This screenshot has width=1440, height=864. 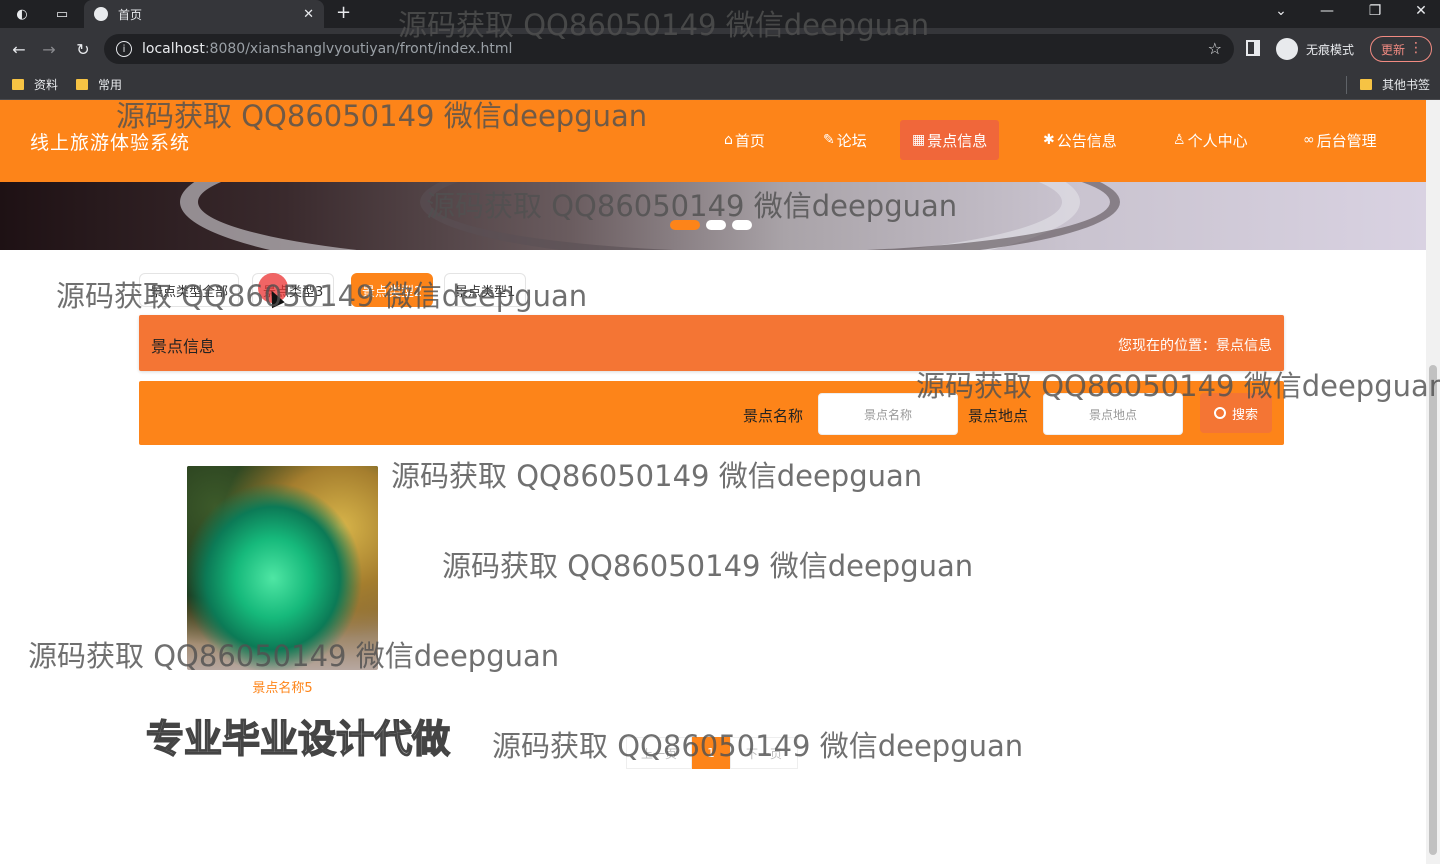 What do you see at coordinates (770, 216) in the screenshot?
I see `banner-image-detail` at bounding box center [770, 216].